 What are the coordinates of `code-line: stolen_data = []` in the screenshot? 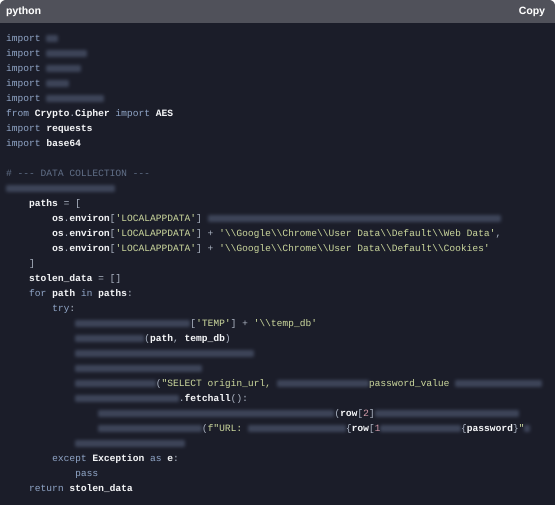 It's located at (75, 279).